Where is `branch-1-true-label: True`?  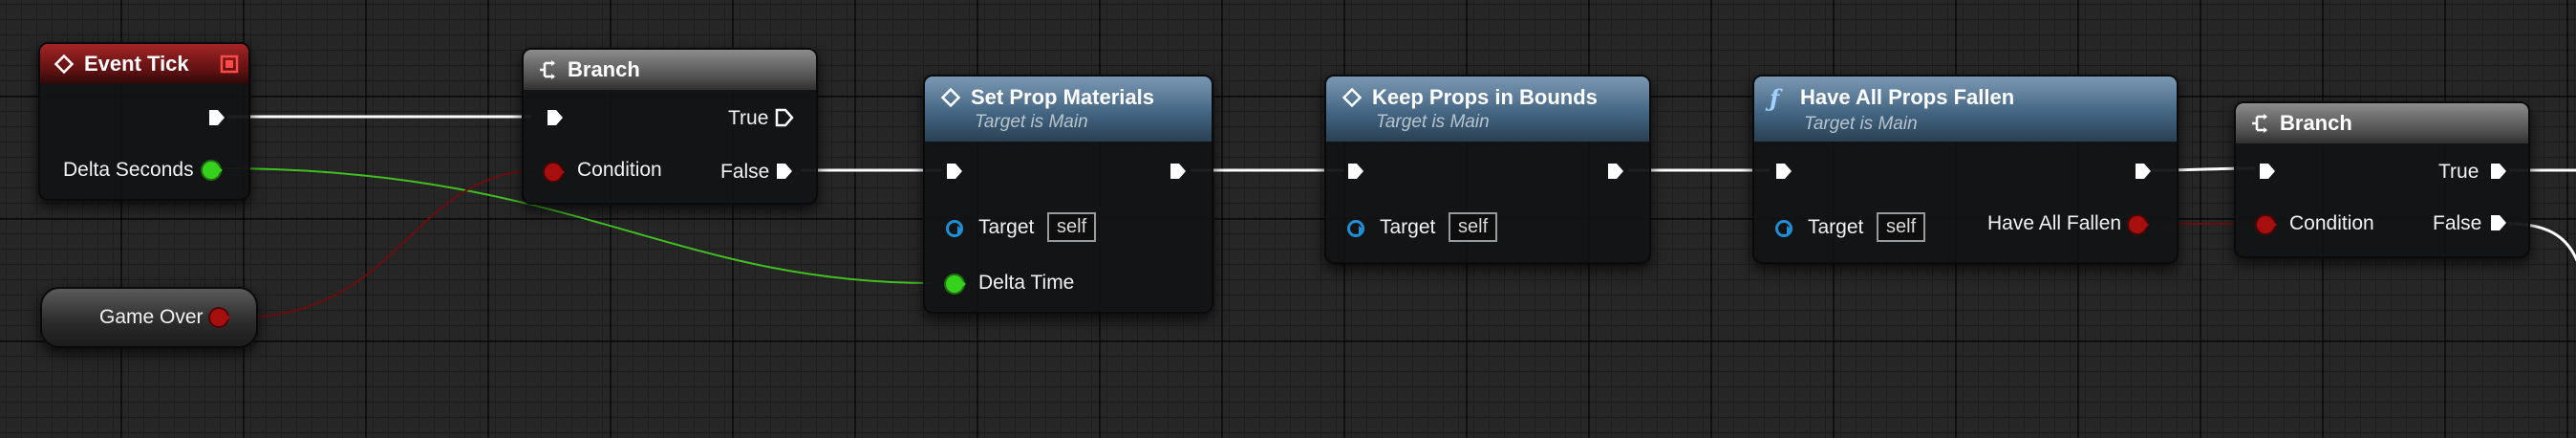
branch-1-true-label: True is located at coordinates (748, 118).